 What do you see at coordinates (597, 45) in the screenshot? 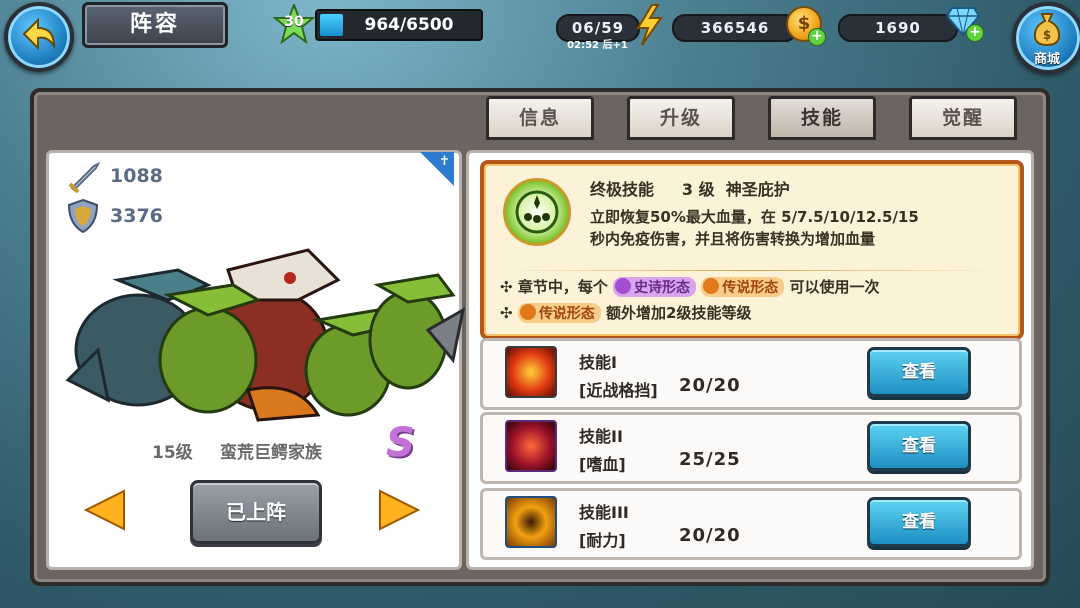
I see `stamina-timer: 02:52 后+1` at bounding box center [597, 45].